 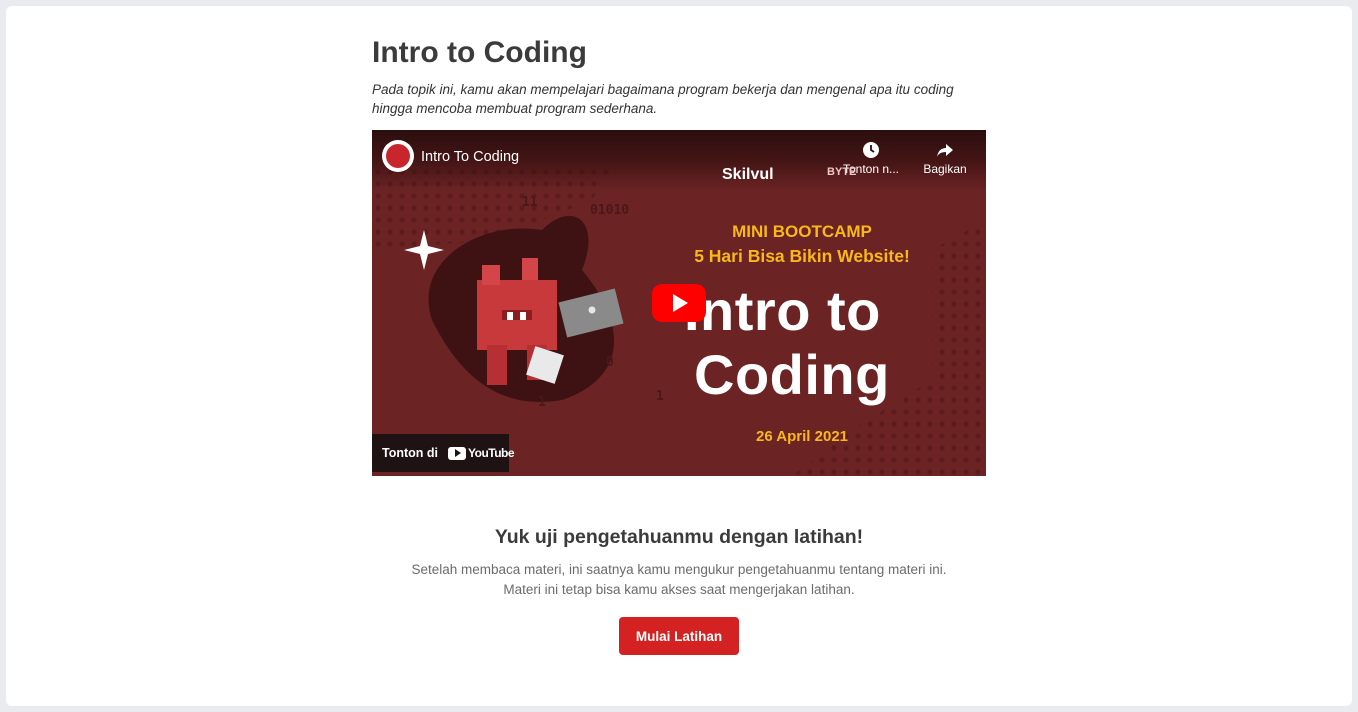 I want to click on binary-text-1: 11, so click(x=530, y=202).